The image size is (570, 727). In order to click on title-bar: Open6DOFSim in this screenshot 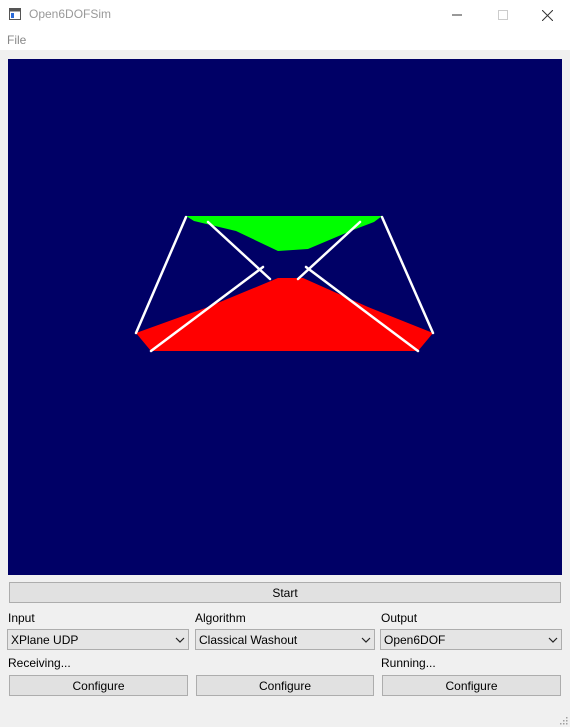, I will do `click(285, 15)`.